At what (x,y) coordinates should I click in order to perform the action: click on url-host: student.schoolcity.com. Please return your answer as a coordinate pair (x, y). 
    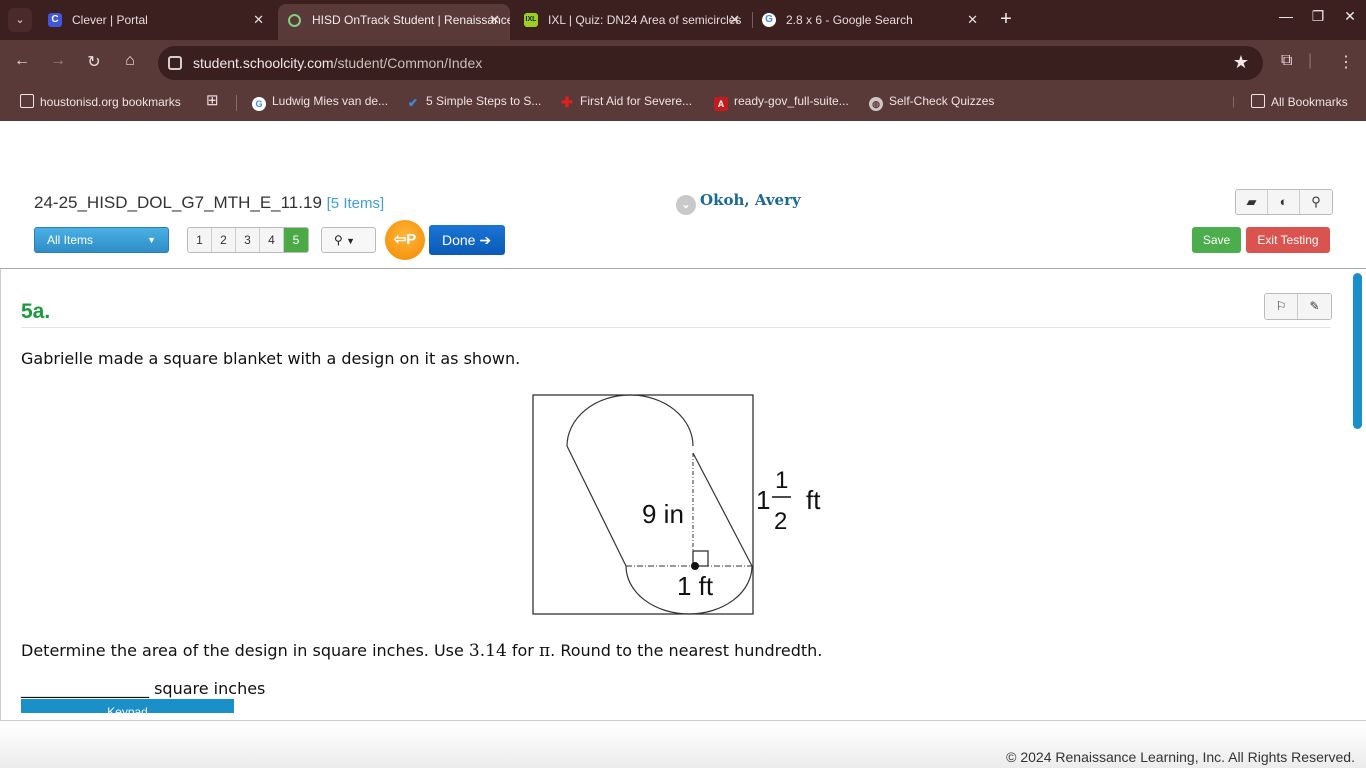
    Looking at the image, I should click on (263, 63).